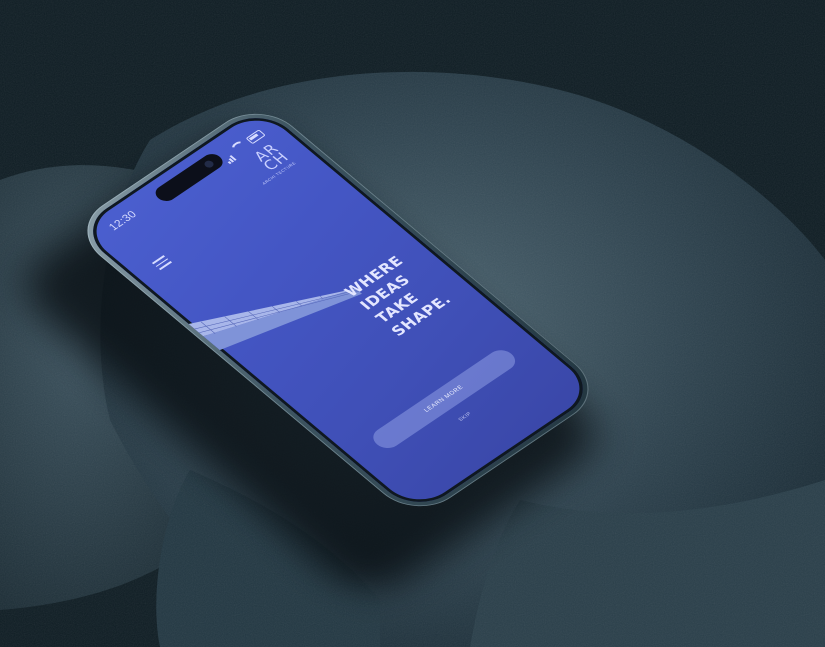  What do you see at coordinates (398, 295) in the screenshot?
I see `hero-headline: WHERE IDEAS TAKE SHAPE.` at bounding box center [398, 295].